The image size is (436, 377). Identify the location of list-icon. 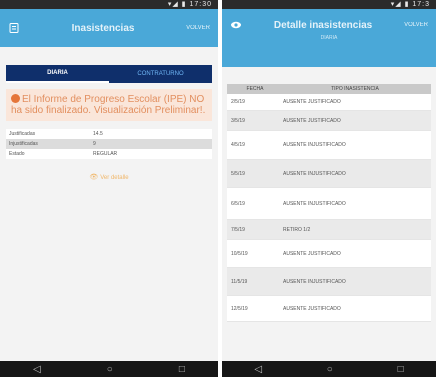
(14, 28).